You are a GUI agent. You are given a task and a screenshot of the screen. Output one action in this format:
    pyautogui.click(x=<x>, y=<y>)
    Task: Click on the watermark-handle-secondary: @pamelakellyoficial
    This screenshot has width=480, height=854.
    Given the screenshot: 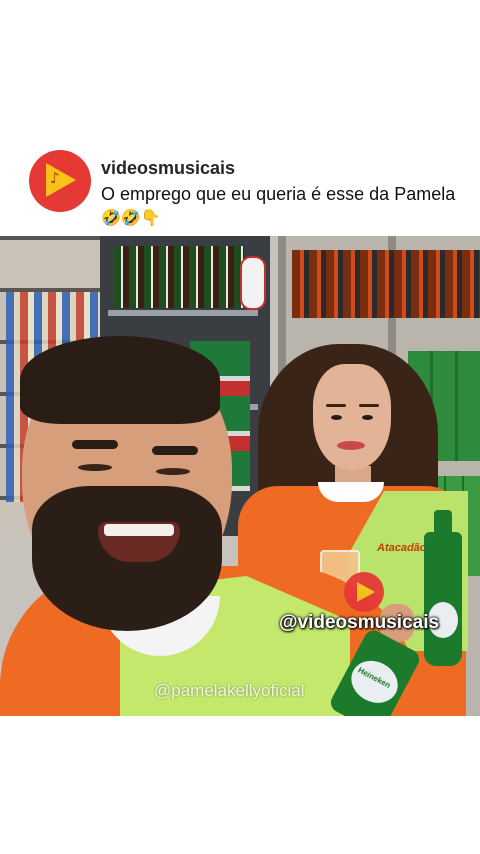 What is the action you would take?
    pyautogui.click(x=229, y=690)
    